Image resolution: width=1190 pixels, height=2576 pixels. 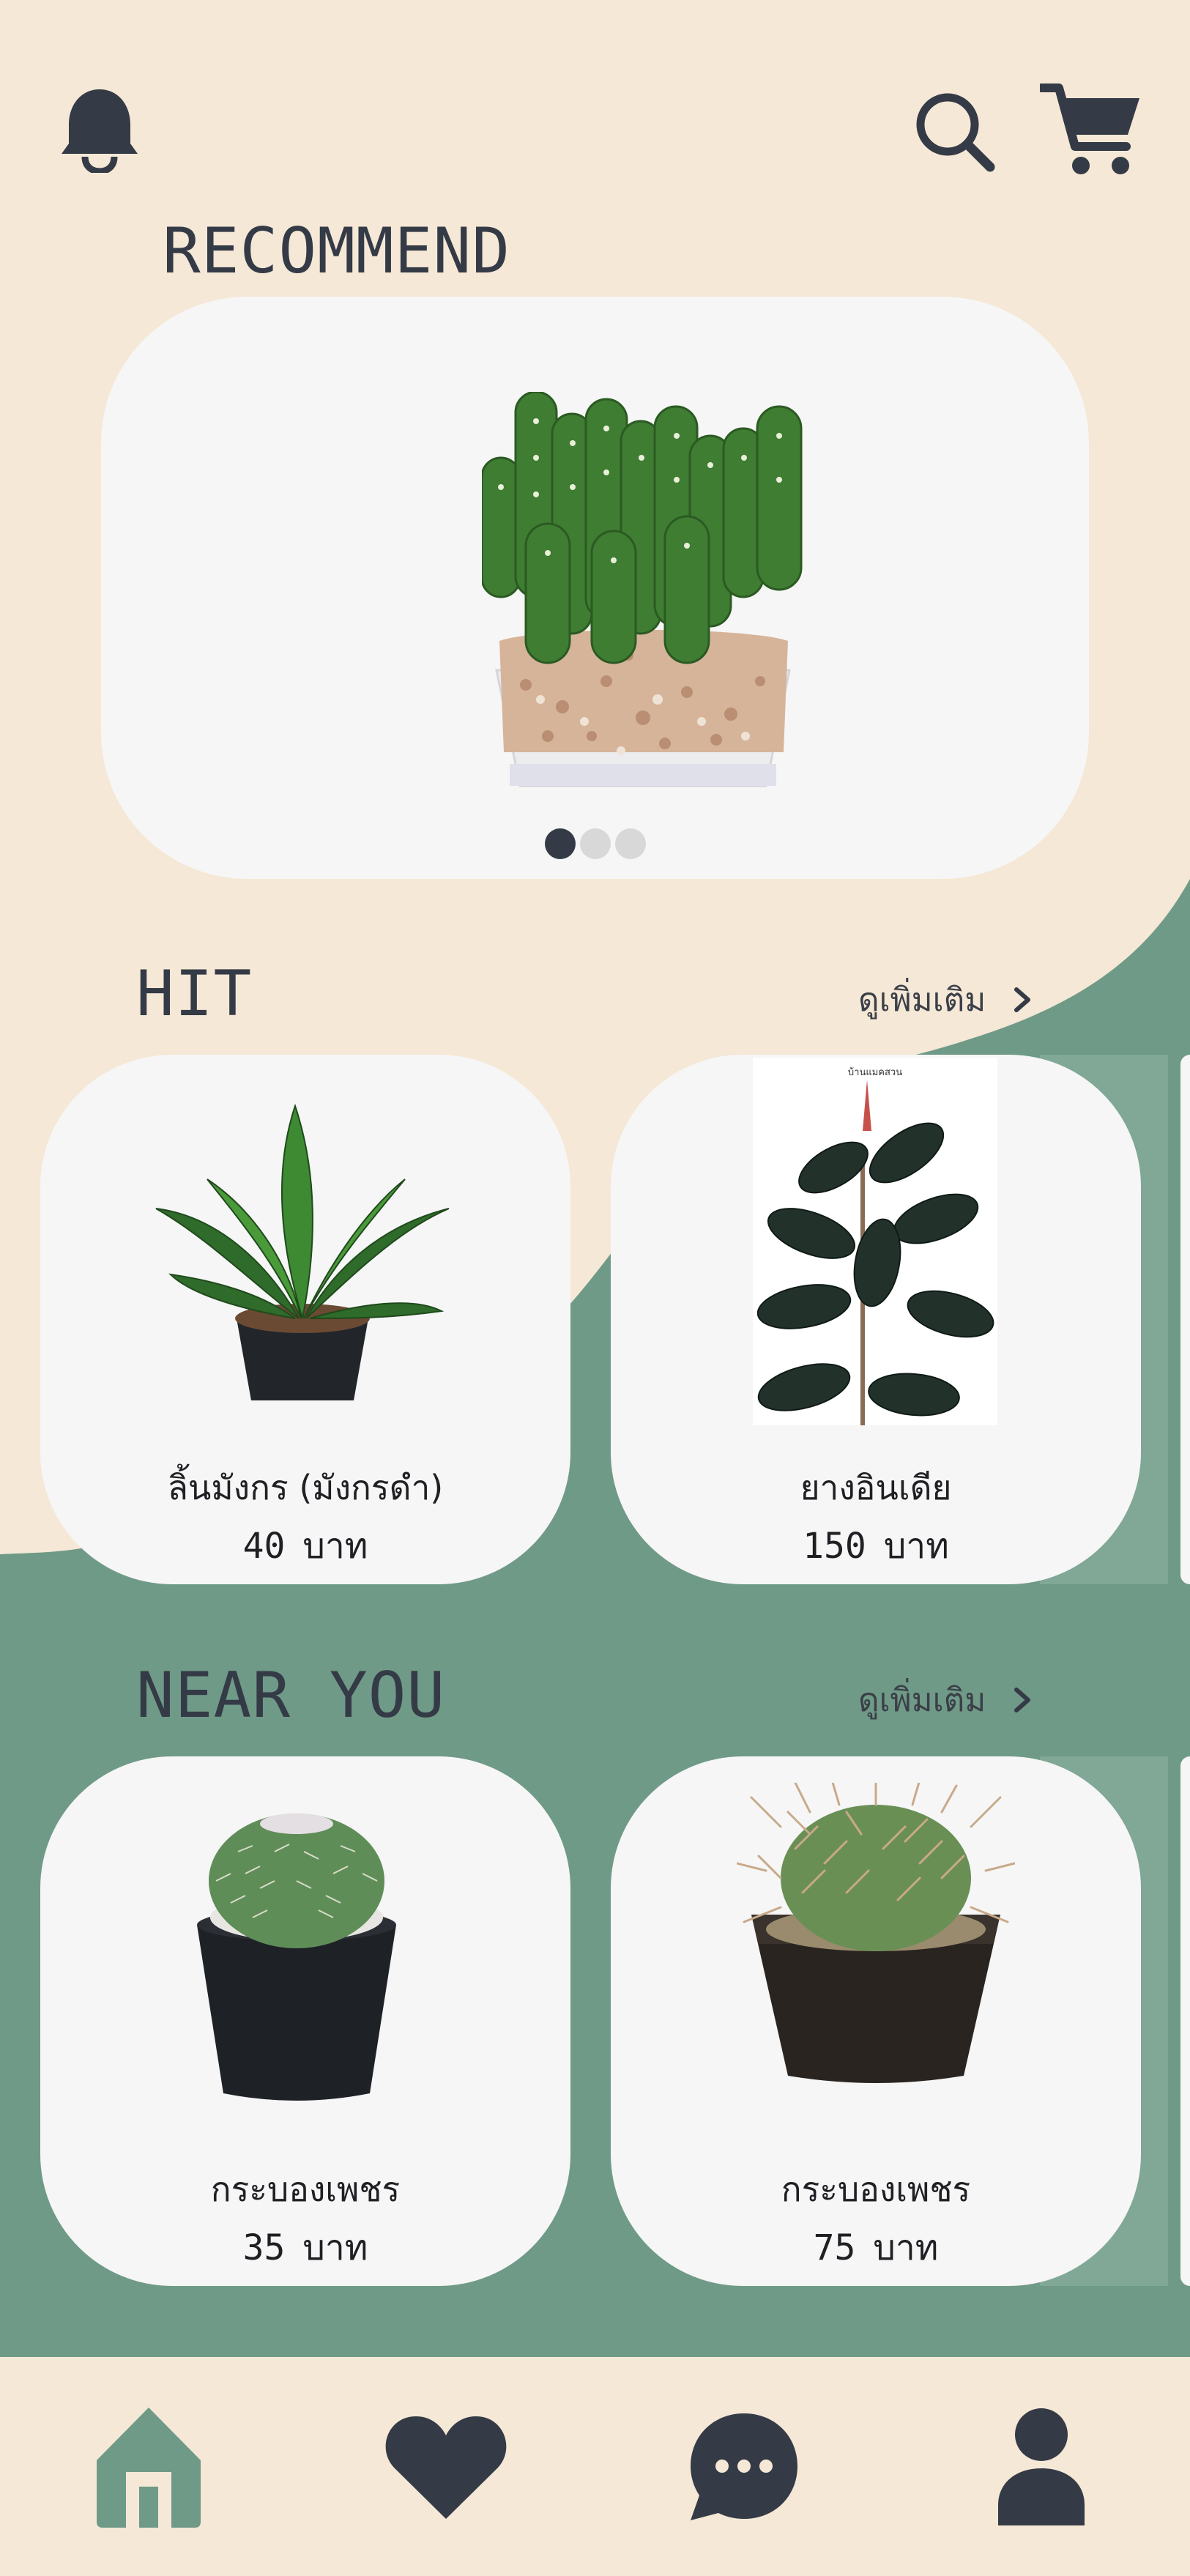 I want to click on product-price: 150 บาท, so click(x=876, y=1546).